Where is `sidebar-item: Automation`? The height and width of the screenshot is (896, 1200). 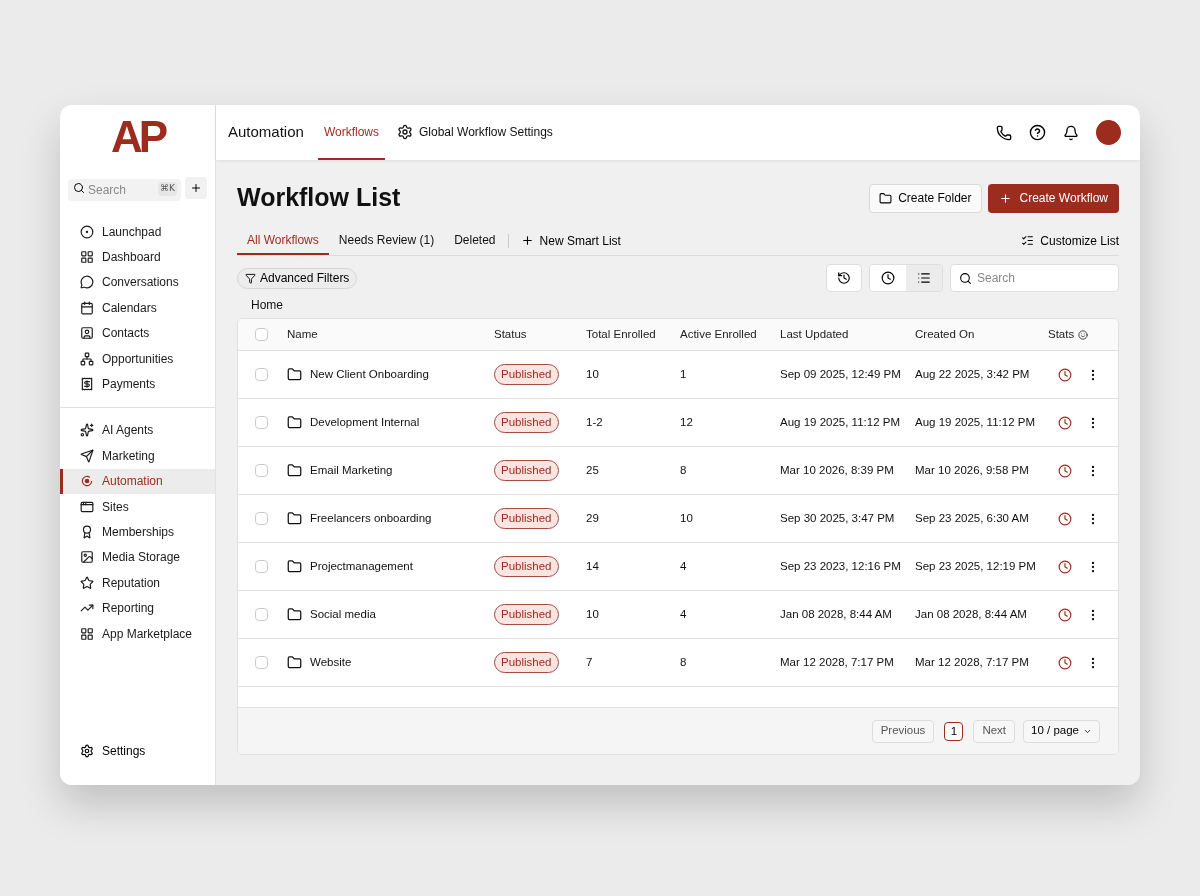 sidebar-item: Automation is located at coordinates (137, 481).